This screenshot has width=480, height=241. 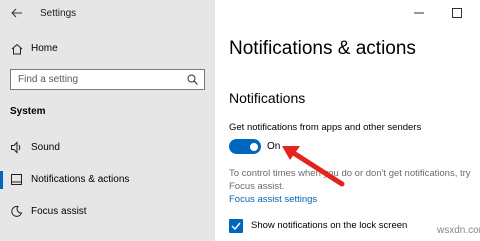 What do you see at coordinates (28, 111) in the screenshot?
I see `section-header: System` at bounding box center [28, 111].